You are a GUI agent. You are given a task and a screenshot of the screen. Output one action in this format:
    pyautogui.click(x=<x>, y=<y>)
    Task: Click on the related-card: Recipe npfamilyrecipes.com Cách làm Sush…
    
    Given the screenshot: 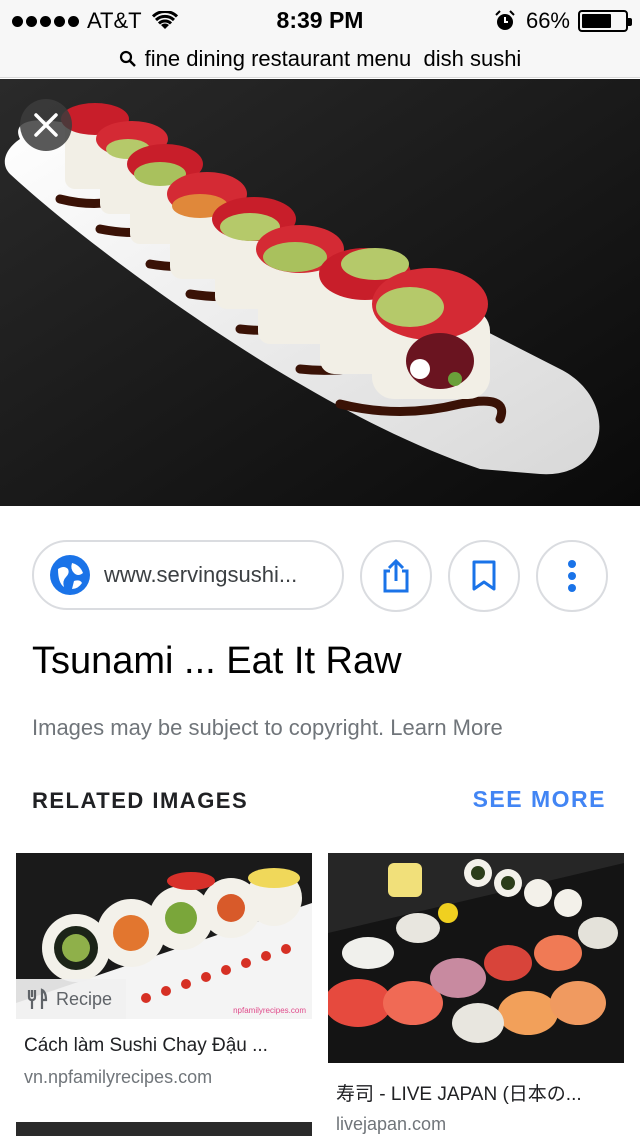 What is the action you would take?
    pyautogui.click(x=164, y=973)
    